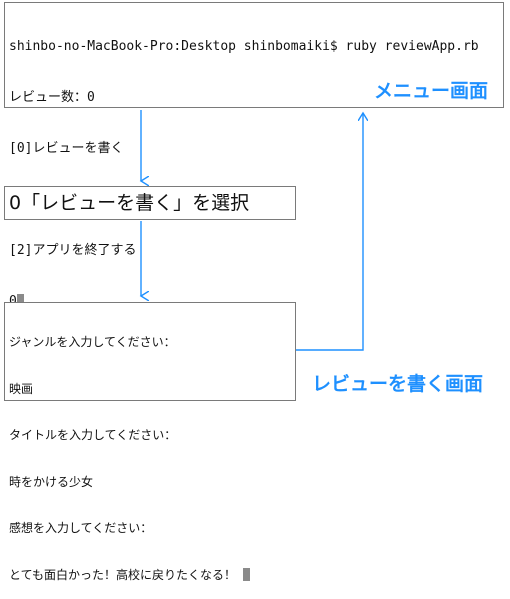  I want to click on menu-option-quit: [2]アプリを終了する, so click(73, 250).